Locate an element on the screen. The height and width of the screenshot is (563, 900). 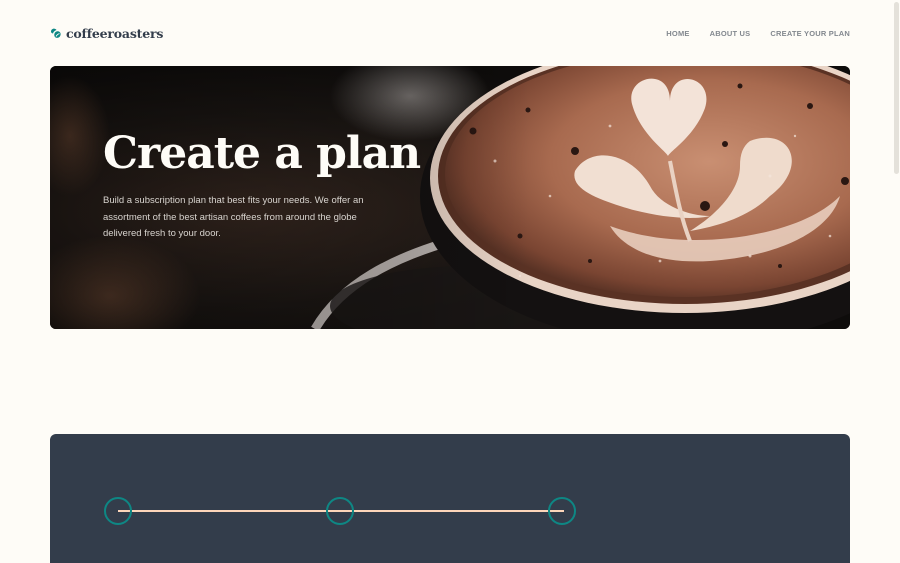
logo: coffeeroasters is located at coordinates (106, 33).